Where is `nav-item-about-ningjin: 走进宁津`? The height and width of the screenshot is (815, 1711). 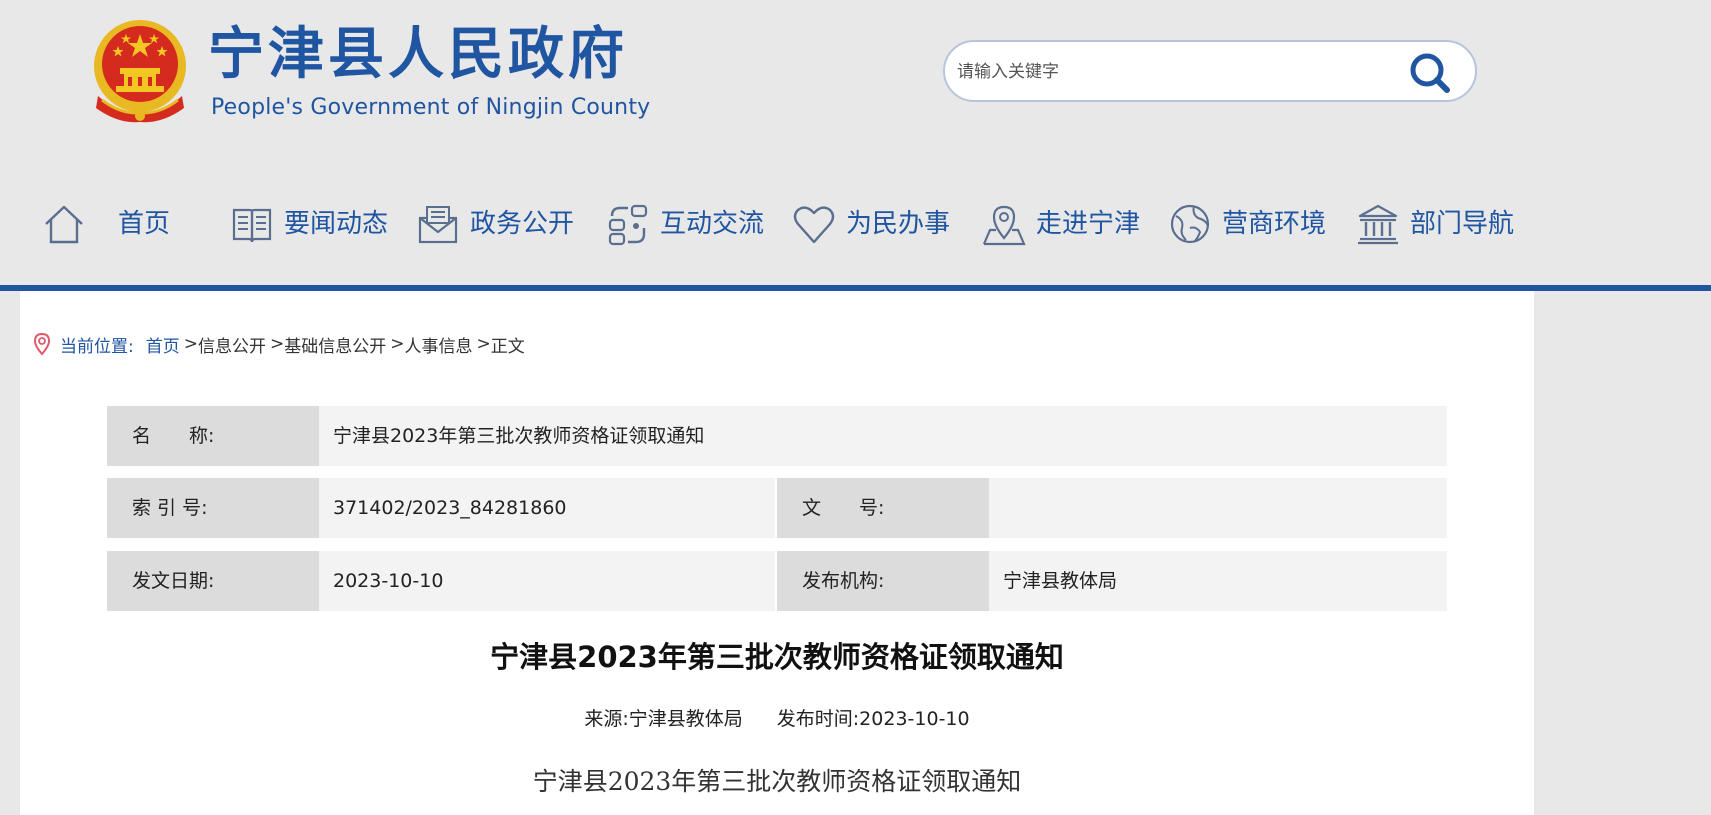 nav-item-about-ningjin: 走进宁津 is located at coordinates (1061, 224).